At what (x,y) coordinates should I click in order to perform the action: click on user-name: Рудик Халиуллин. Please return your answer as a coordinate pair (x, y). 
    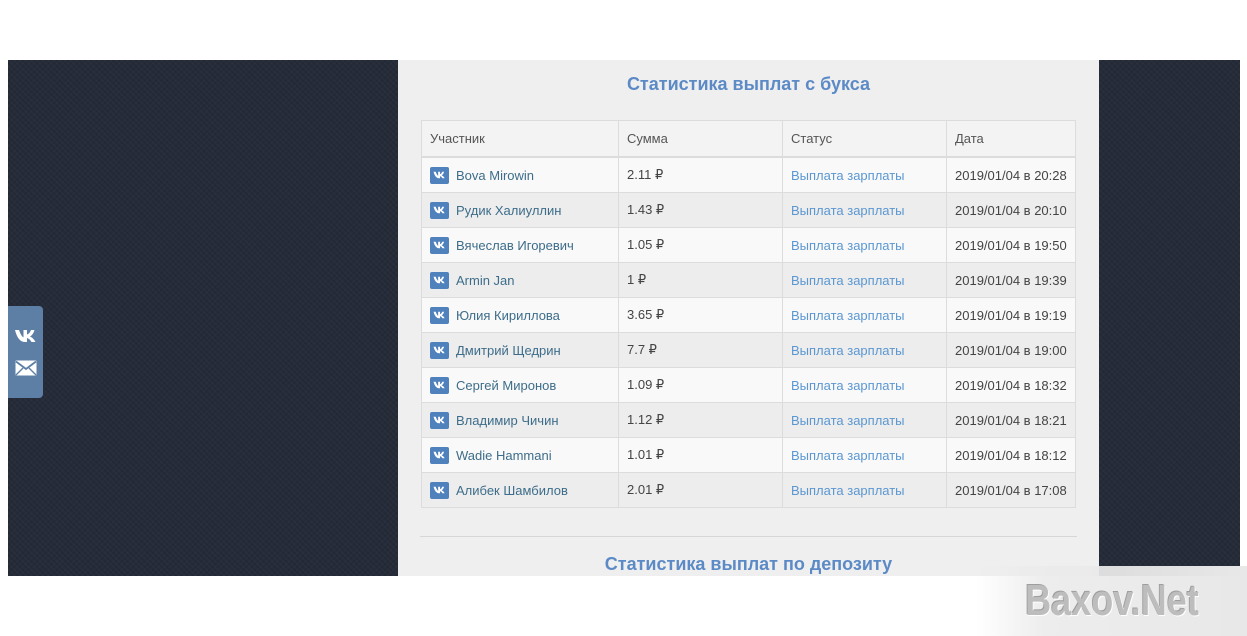
    Looking at the image, I should click on (509, 210).